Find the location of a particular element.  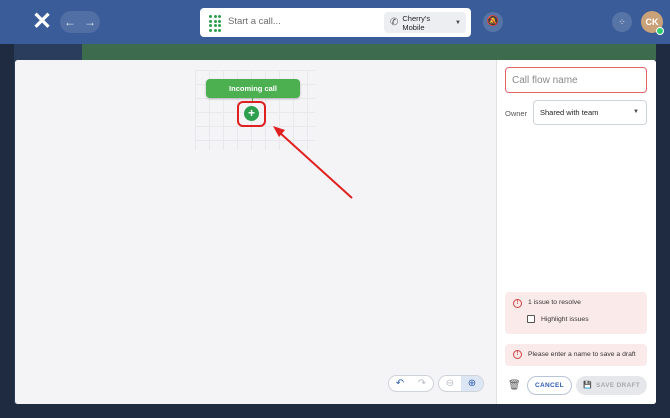

owner-select: Shared with team ▼ is located at coordinates (590, 112).